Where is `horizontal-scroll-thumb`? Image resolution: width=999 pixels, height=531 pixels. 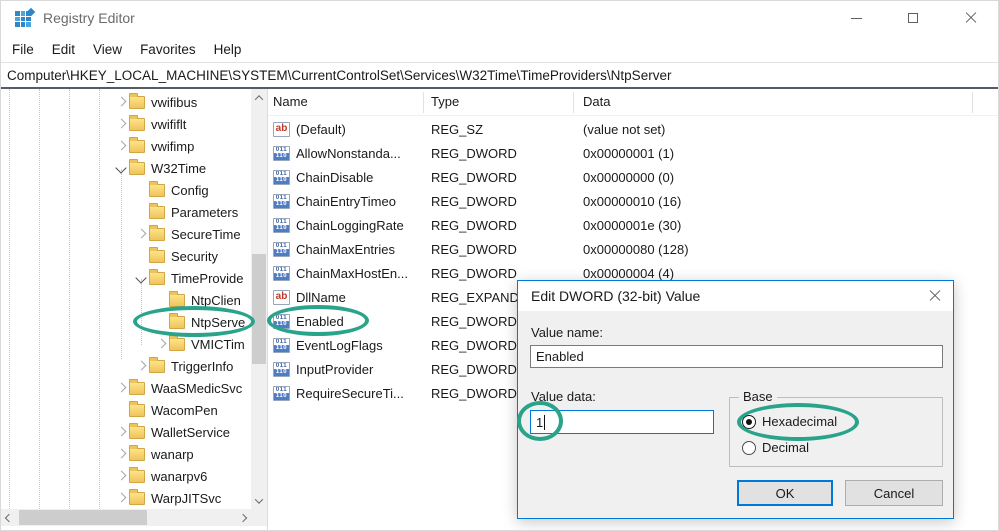 horizontal-scroll-thumb is located at coordinates (83, 517).